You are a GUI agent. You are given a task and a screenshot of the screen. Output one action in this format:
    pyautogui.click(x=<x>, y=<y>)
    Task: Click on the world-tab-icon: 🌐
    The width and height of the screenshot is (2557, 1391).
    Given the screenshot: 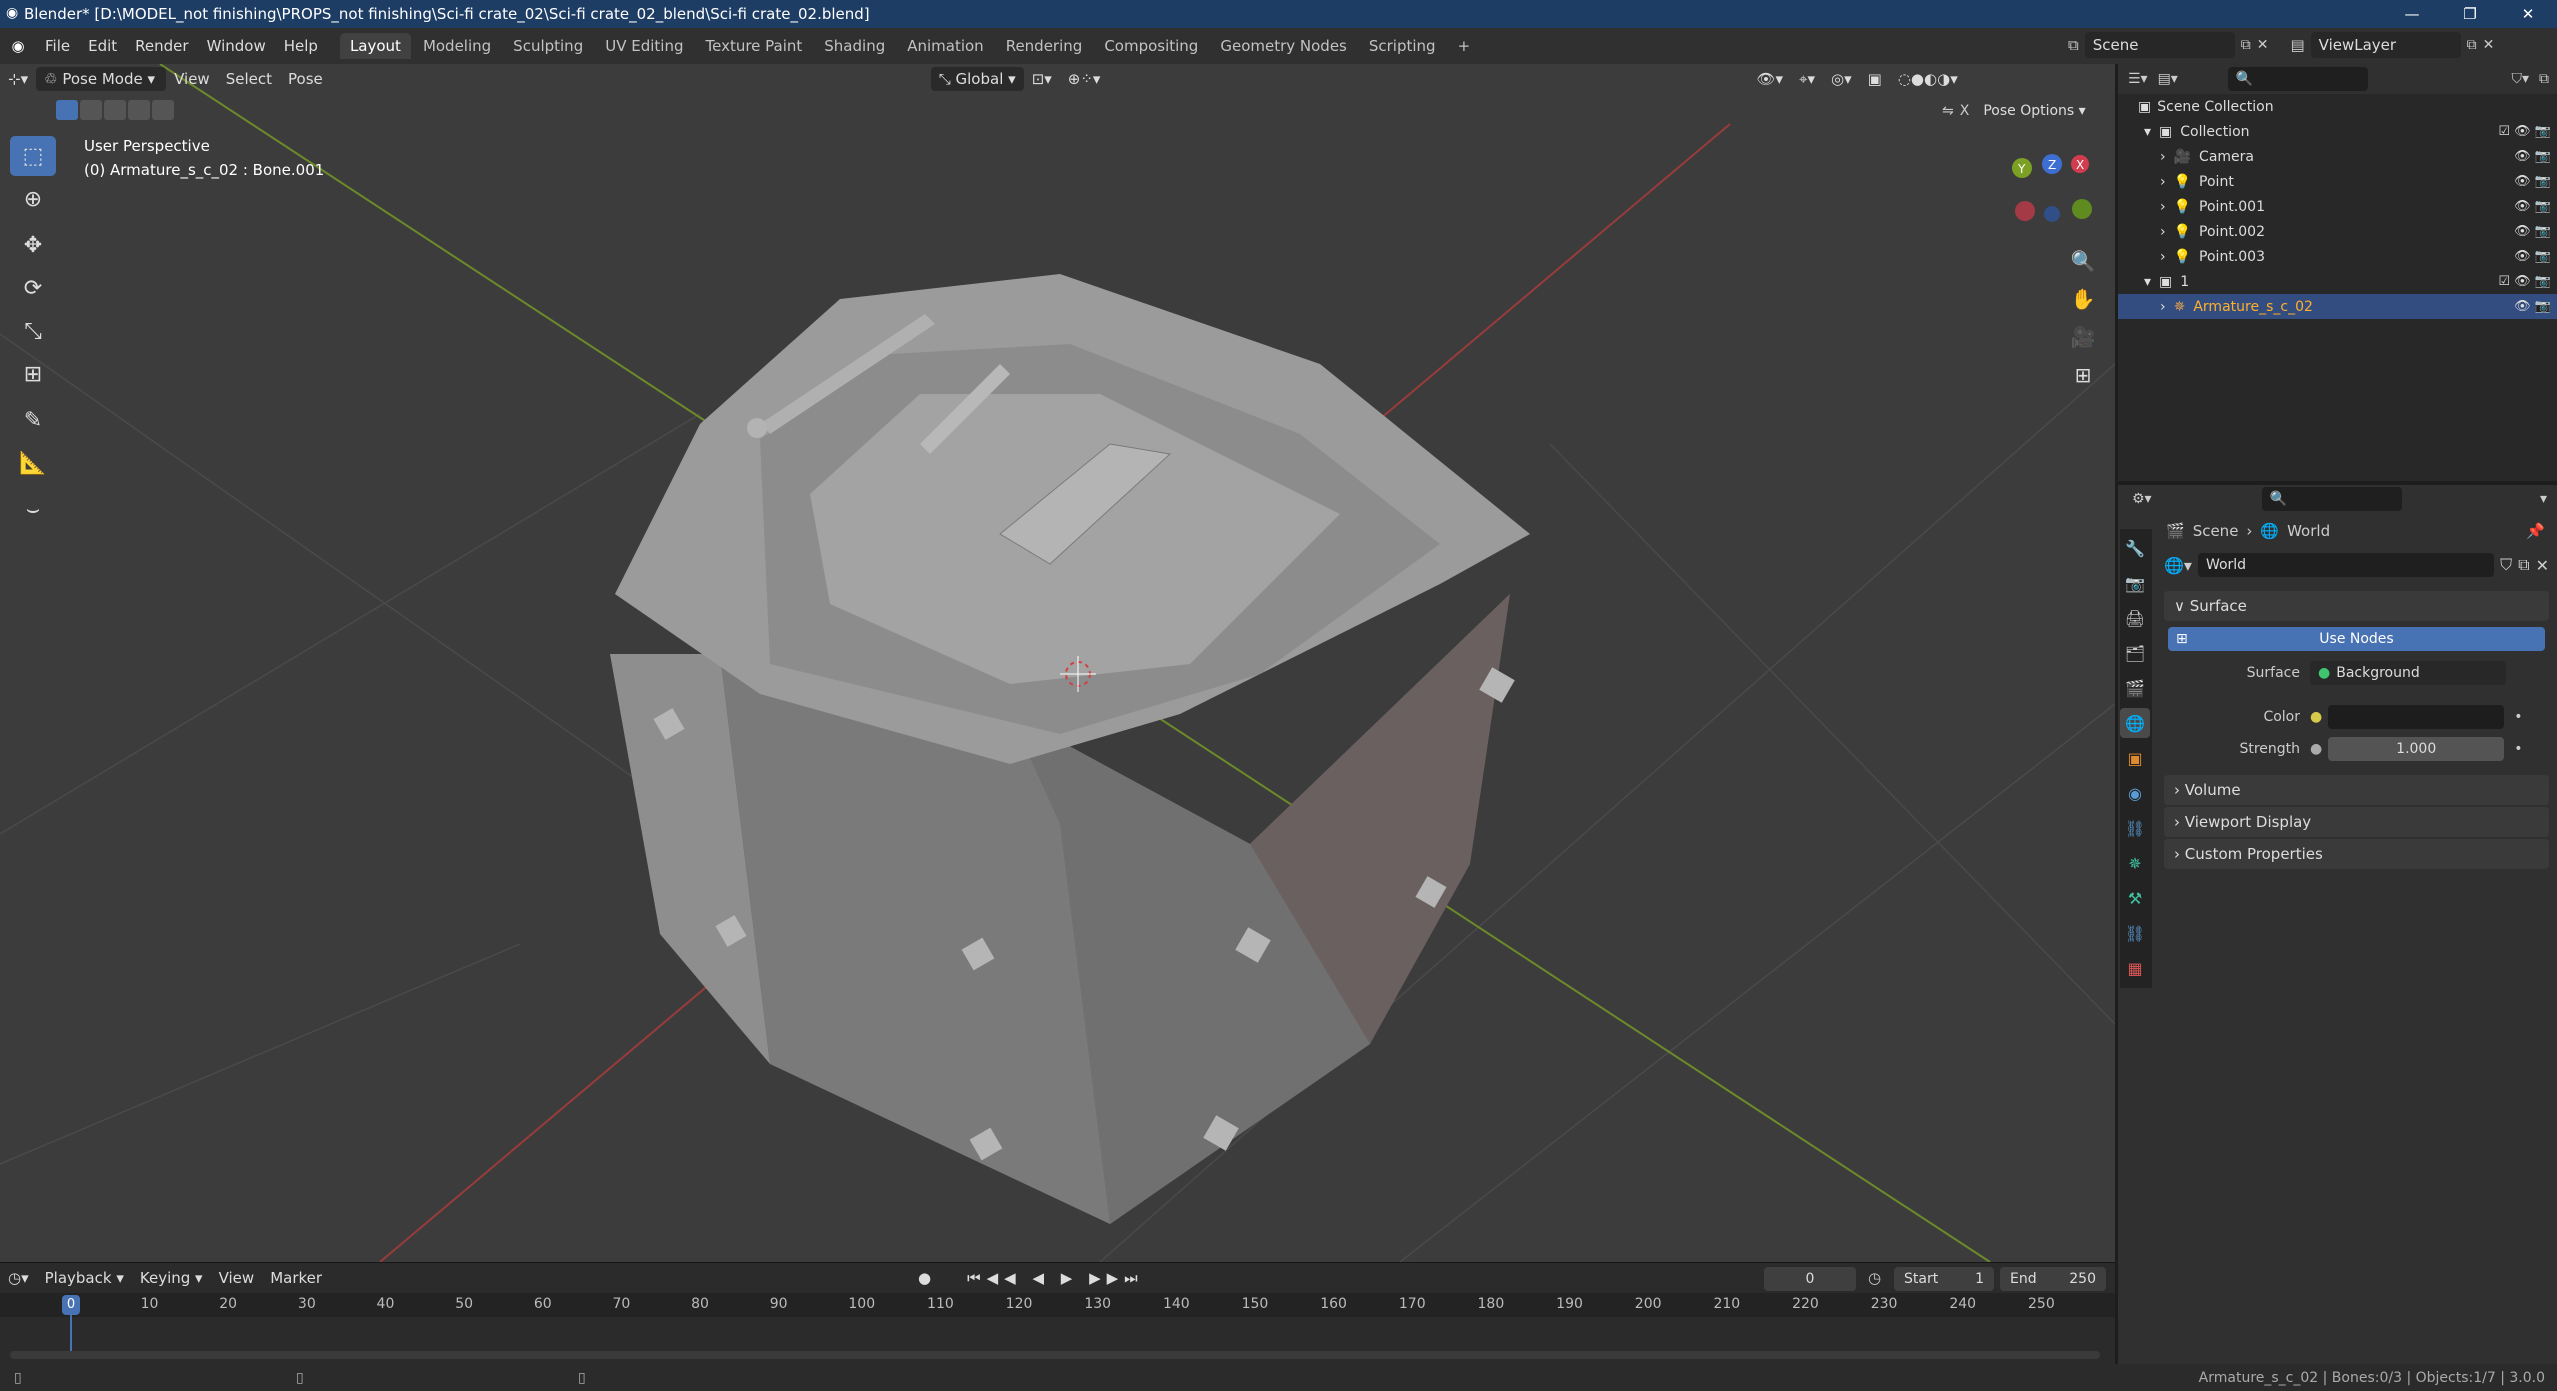 What is the action you would take?
    pyautogui.click(x=2135, y=723)
    